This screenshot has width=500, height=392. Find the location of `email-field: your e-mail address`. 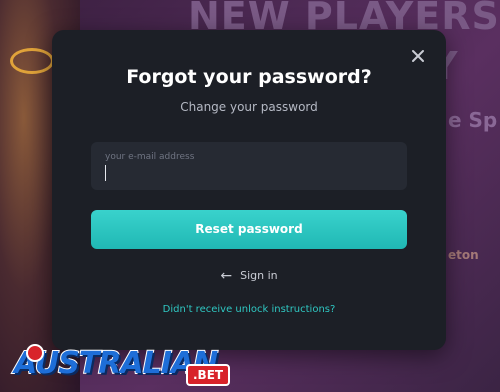

email-field: your e-mail address is located at coordinates (249, 166).